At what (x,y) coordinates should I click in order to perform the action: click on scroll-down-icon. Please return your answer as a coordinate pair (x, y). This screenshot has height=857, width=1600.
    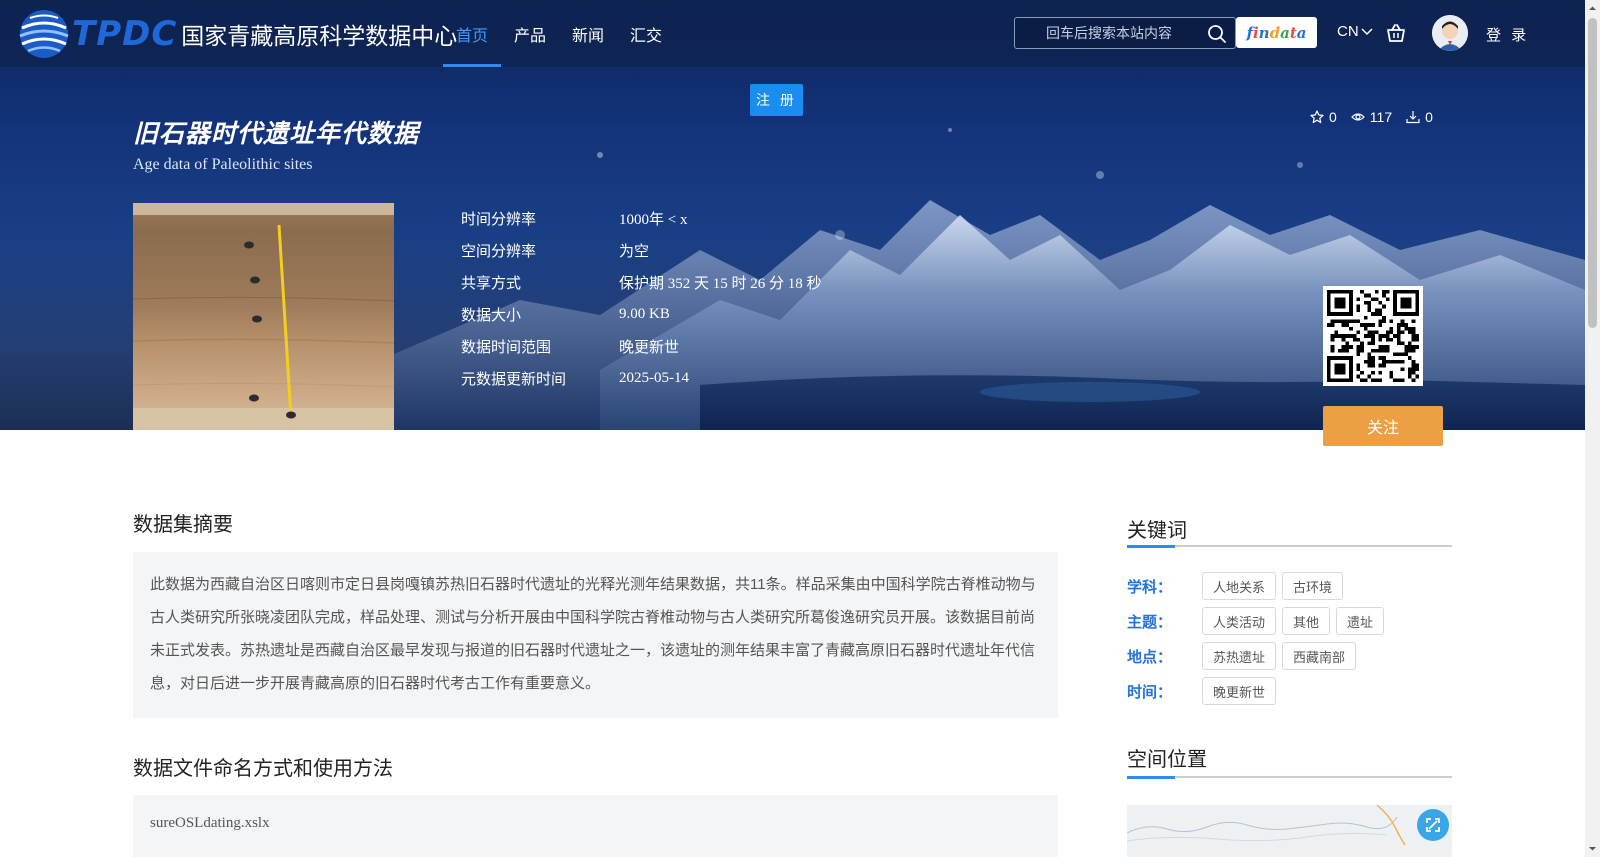
    Looking at the image, I should click on (1592, 848).